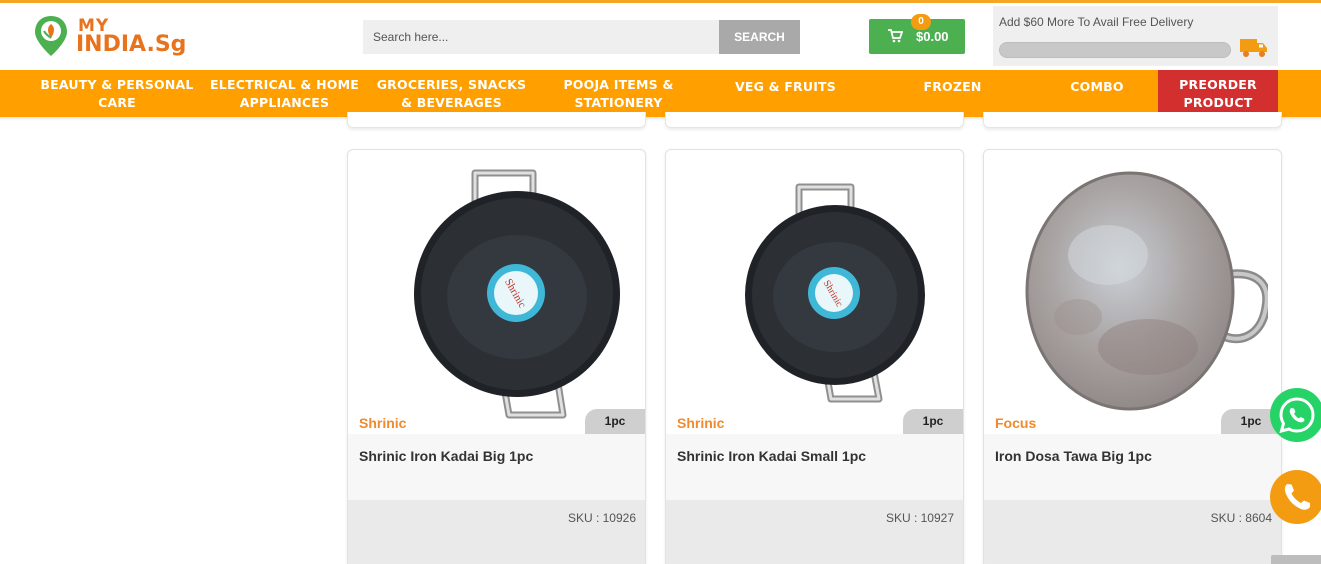  I want to click on search-input, so click(541, 37).